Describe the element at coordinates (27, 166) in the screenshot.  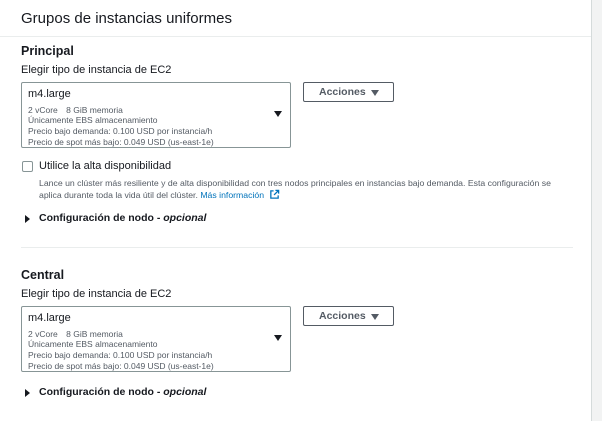
I see `high-availability-checkbox` at that location.